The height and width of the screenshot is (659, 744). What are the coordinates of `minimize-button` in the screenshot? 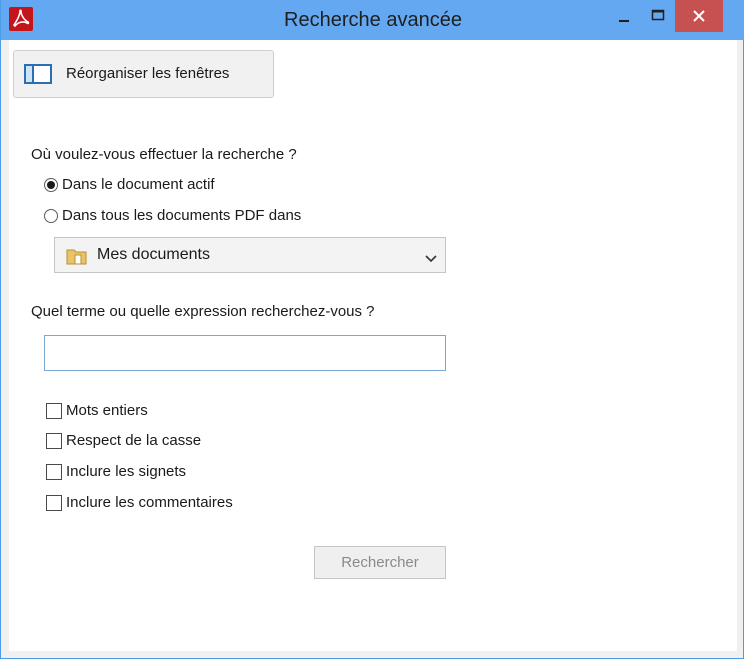 It's located at (624, 16).